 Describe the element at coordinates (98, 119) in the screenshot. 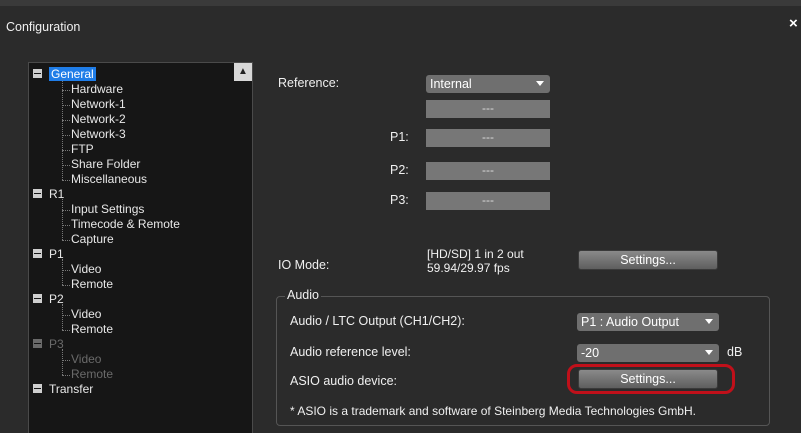

I see `tree-item-network-2: Network-2` at that location.